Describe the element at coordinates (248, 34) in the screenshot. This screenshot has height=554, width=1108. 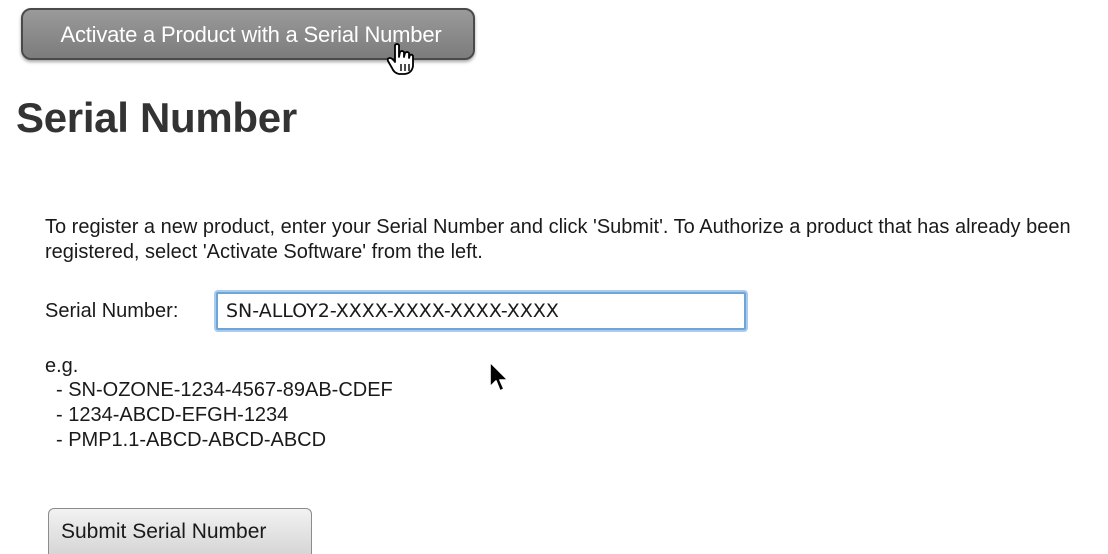
I see `activate-product-button: Activate a Product with a Serial Number` at that location.